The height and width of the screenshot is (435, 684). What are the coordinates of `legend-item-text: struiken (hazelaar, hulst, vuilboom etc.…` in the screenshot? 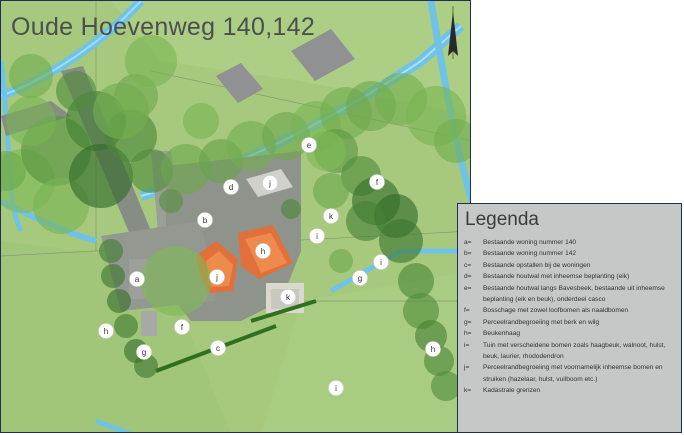 It's located at (540, 379).